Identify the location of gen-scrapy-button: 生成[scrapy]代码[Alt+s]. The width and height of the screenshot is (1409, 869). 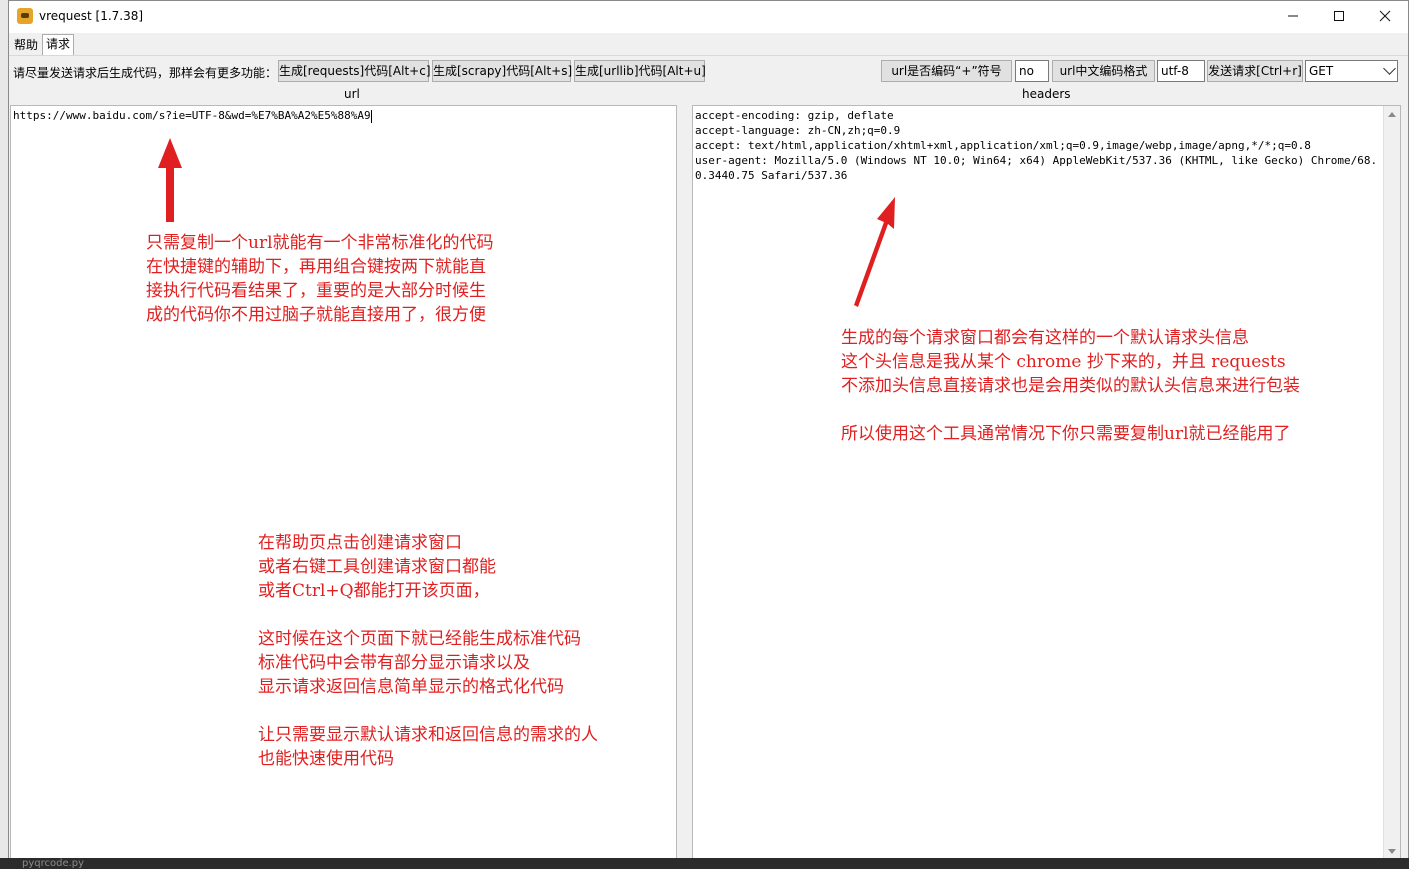
(502, 71).